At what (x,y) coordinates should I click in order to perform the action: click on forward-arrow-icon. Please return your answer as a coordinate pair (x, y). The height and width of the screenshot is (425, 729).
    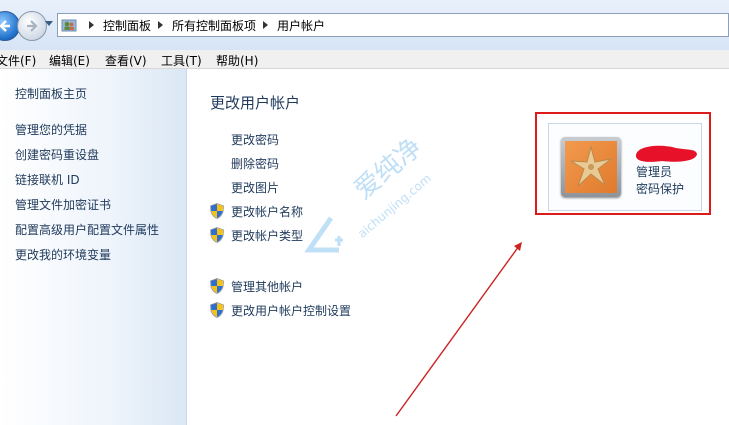
    Looking at the image, I should click on (32, 26).